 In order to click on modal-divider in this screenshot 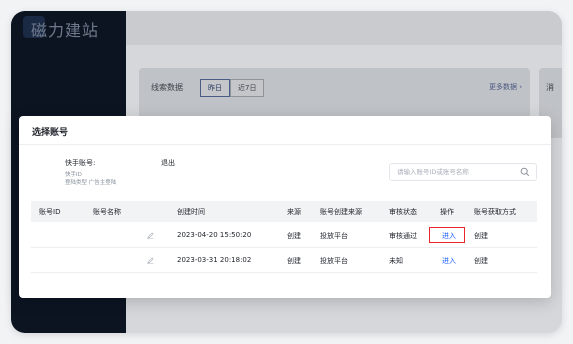, I will do `click(285, 144)`.